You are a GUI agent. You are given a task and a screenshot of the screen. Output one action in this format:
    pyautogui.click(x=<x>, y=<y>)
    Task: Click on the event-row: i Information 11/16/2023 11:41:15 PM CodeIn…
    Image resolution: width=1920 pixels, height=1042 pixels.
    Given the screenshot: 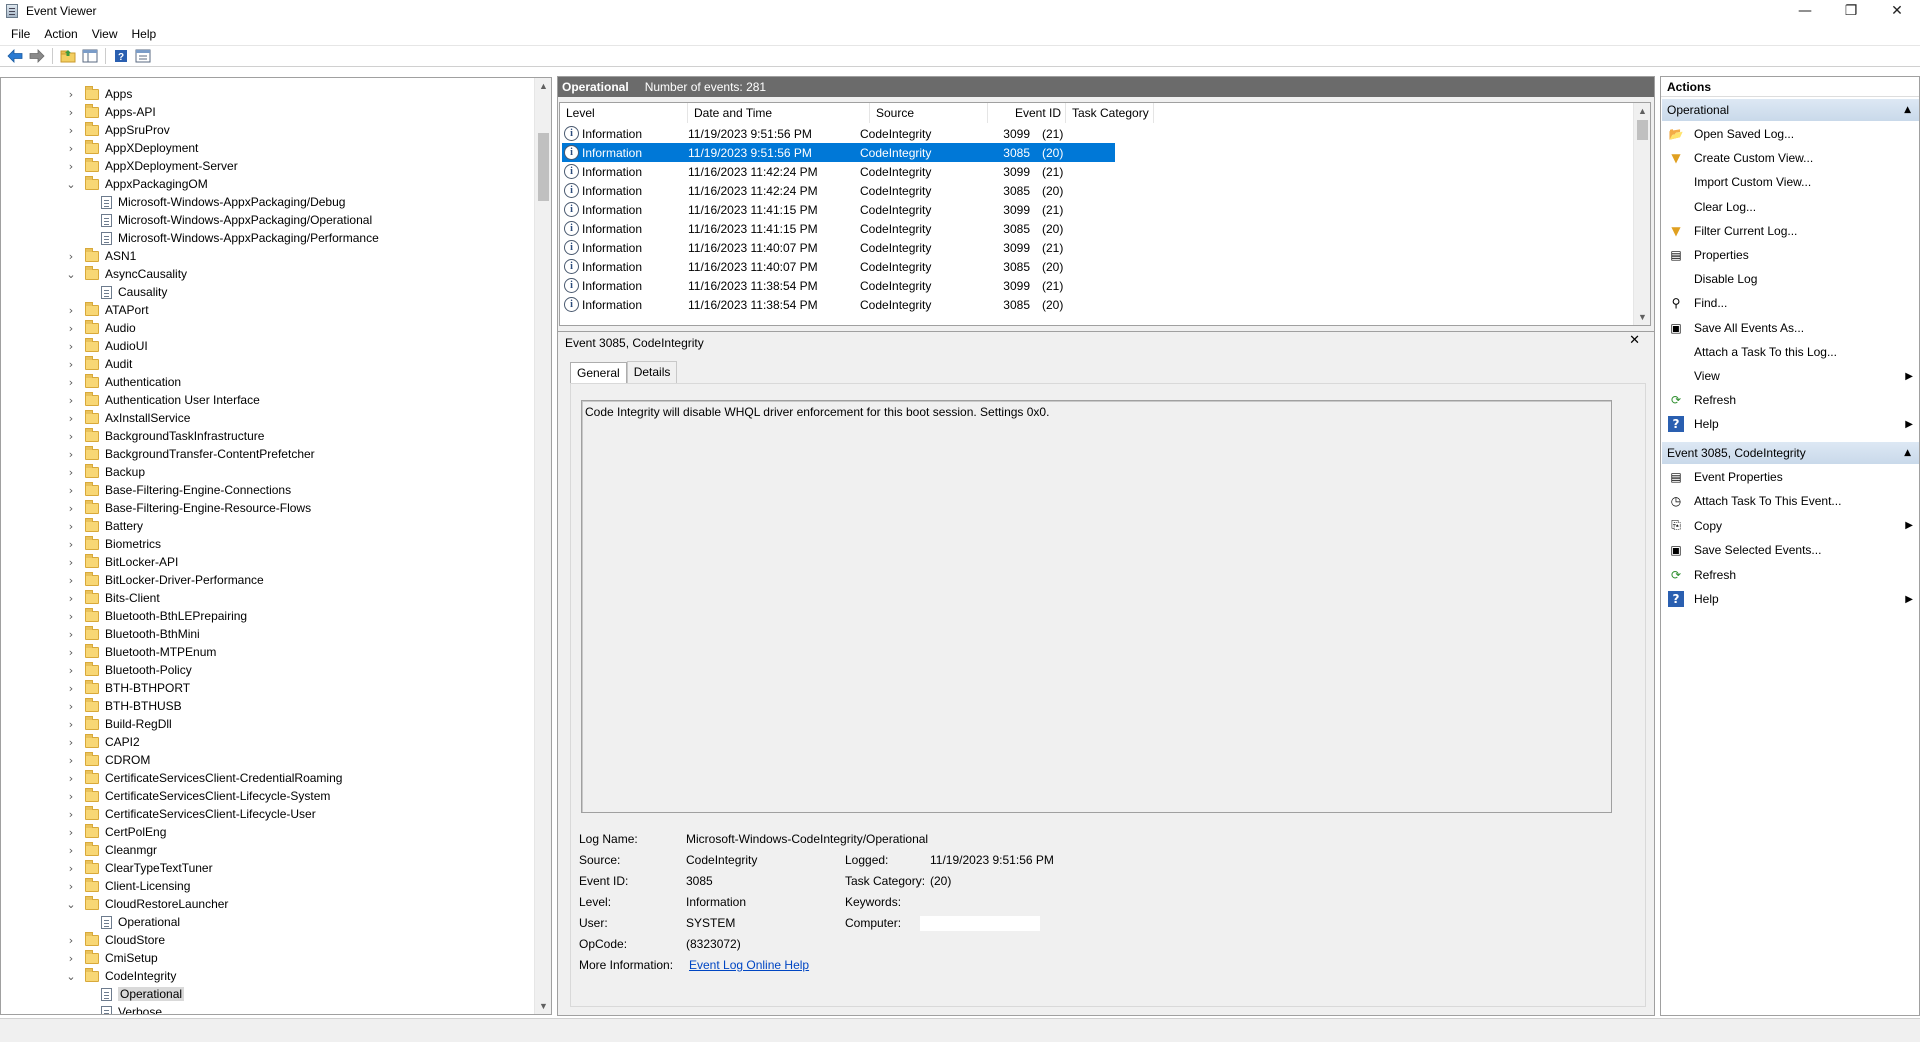 What is the action you would take?
    pyautogui.click(x=838, y=209)
    